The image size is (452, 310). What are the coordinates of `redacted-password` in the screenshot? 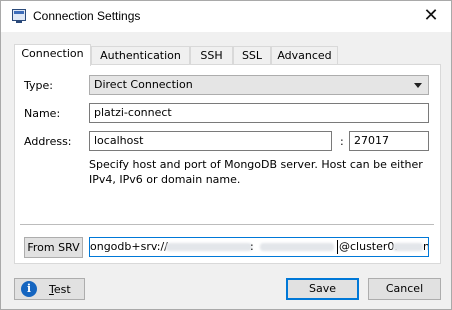 It's located at (297, 247).